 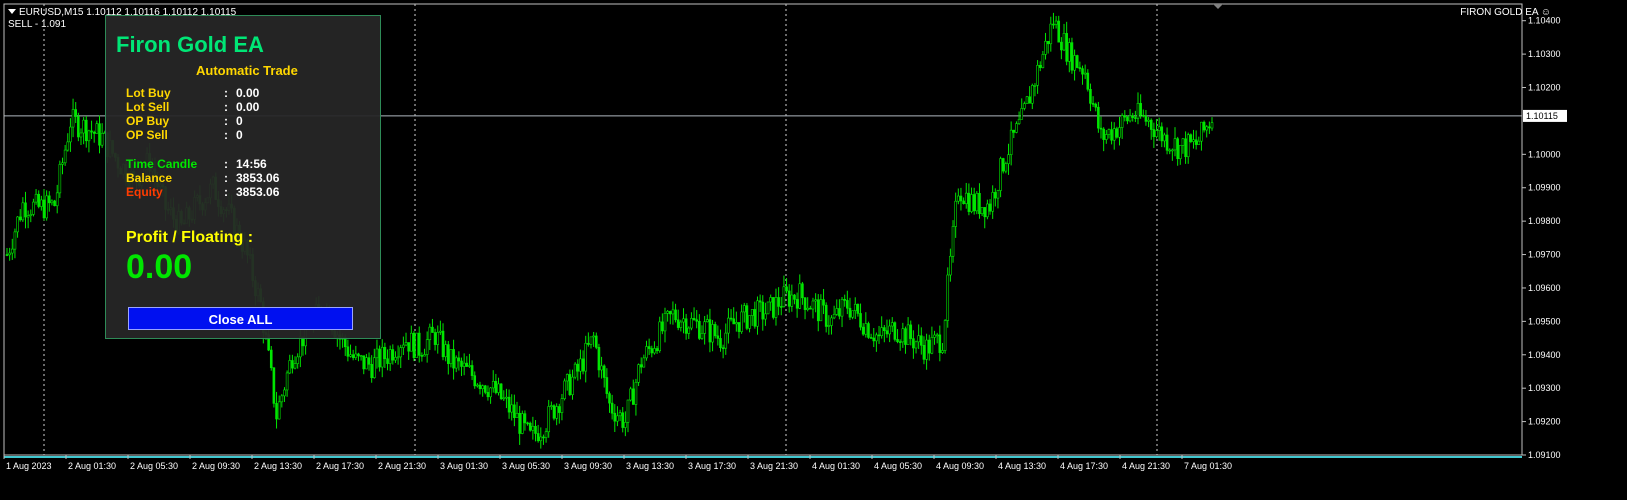 What do you see at coordinates (154, 466) in the screenshot?
I see `x-tick-label: 2 Aug 05:30` at bounding box center [154, 466].